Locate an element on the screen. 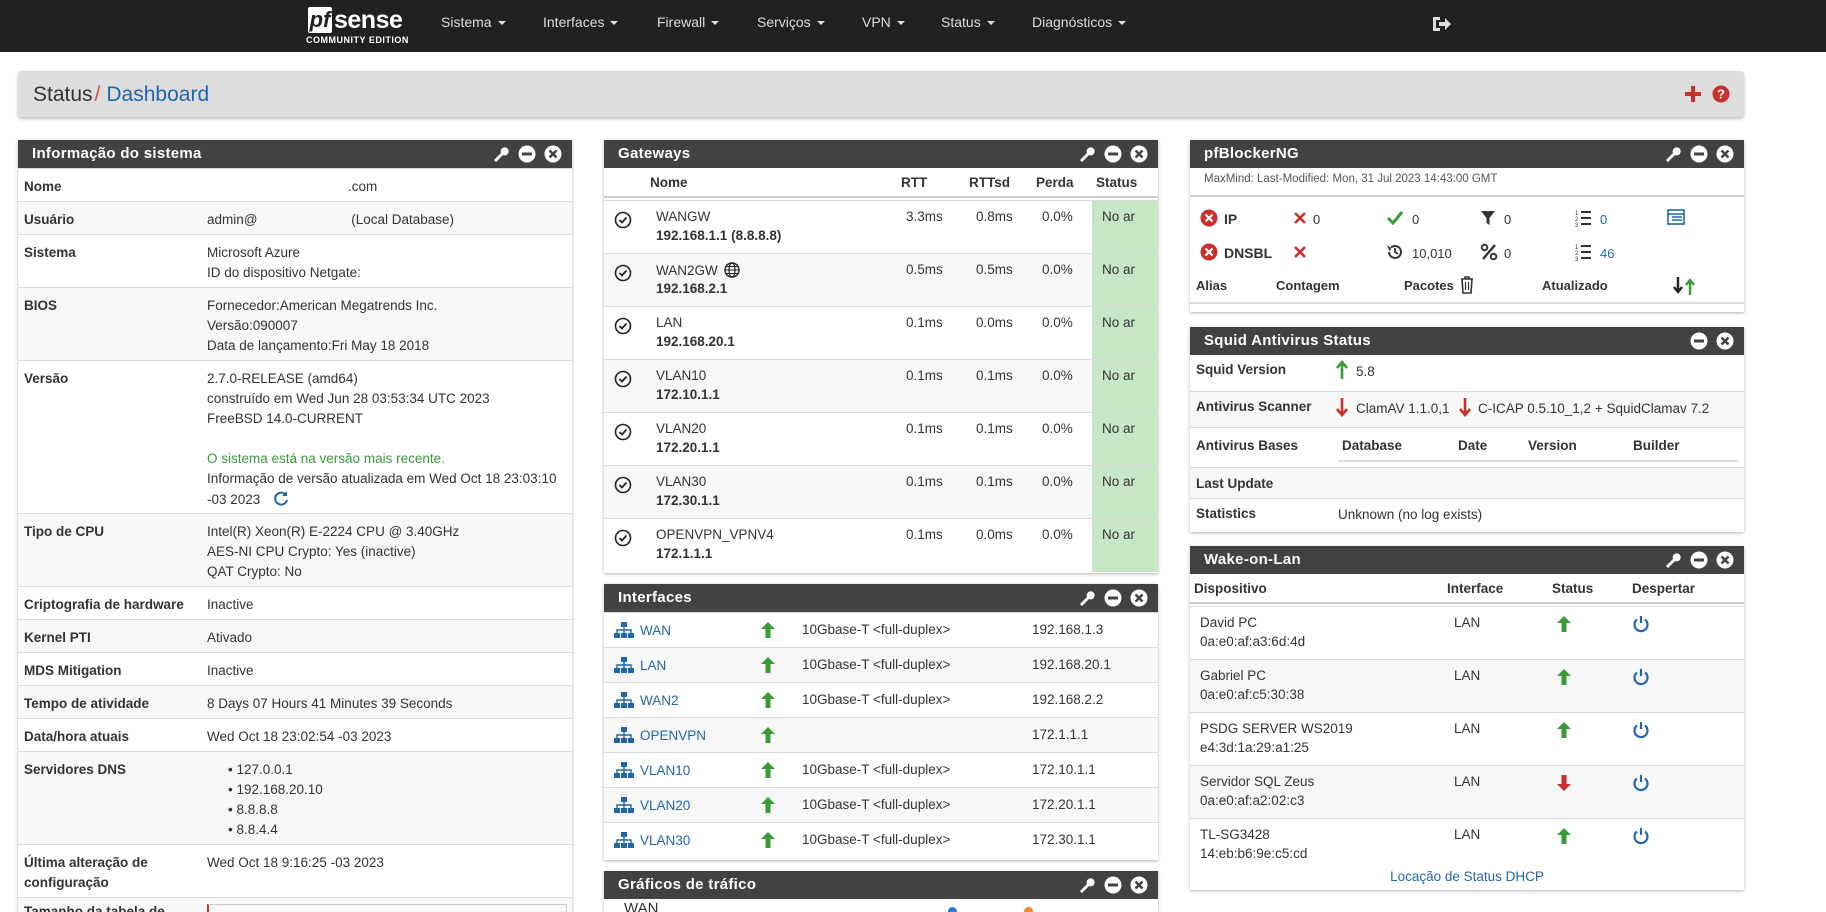 The height and width of the screenshot is (912, 1826). interface-link: VLAN10 is located at coordinates (665, 770).